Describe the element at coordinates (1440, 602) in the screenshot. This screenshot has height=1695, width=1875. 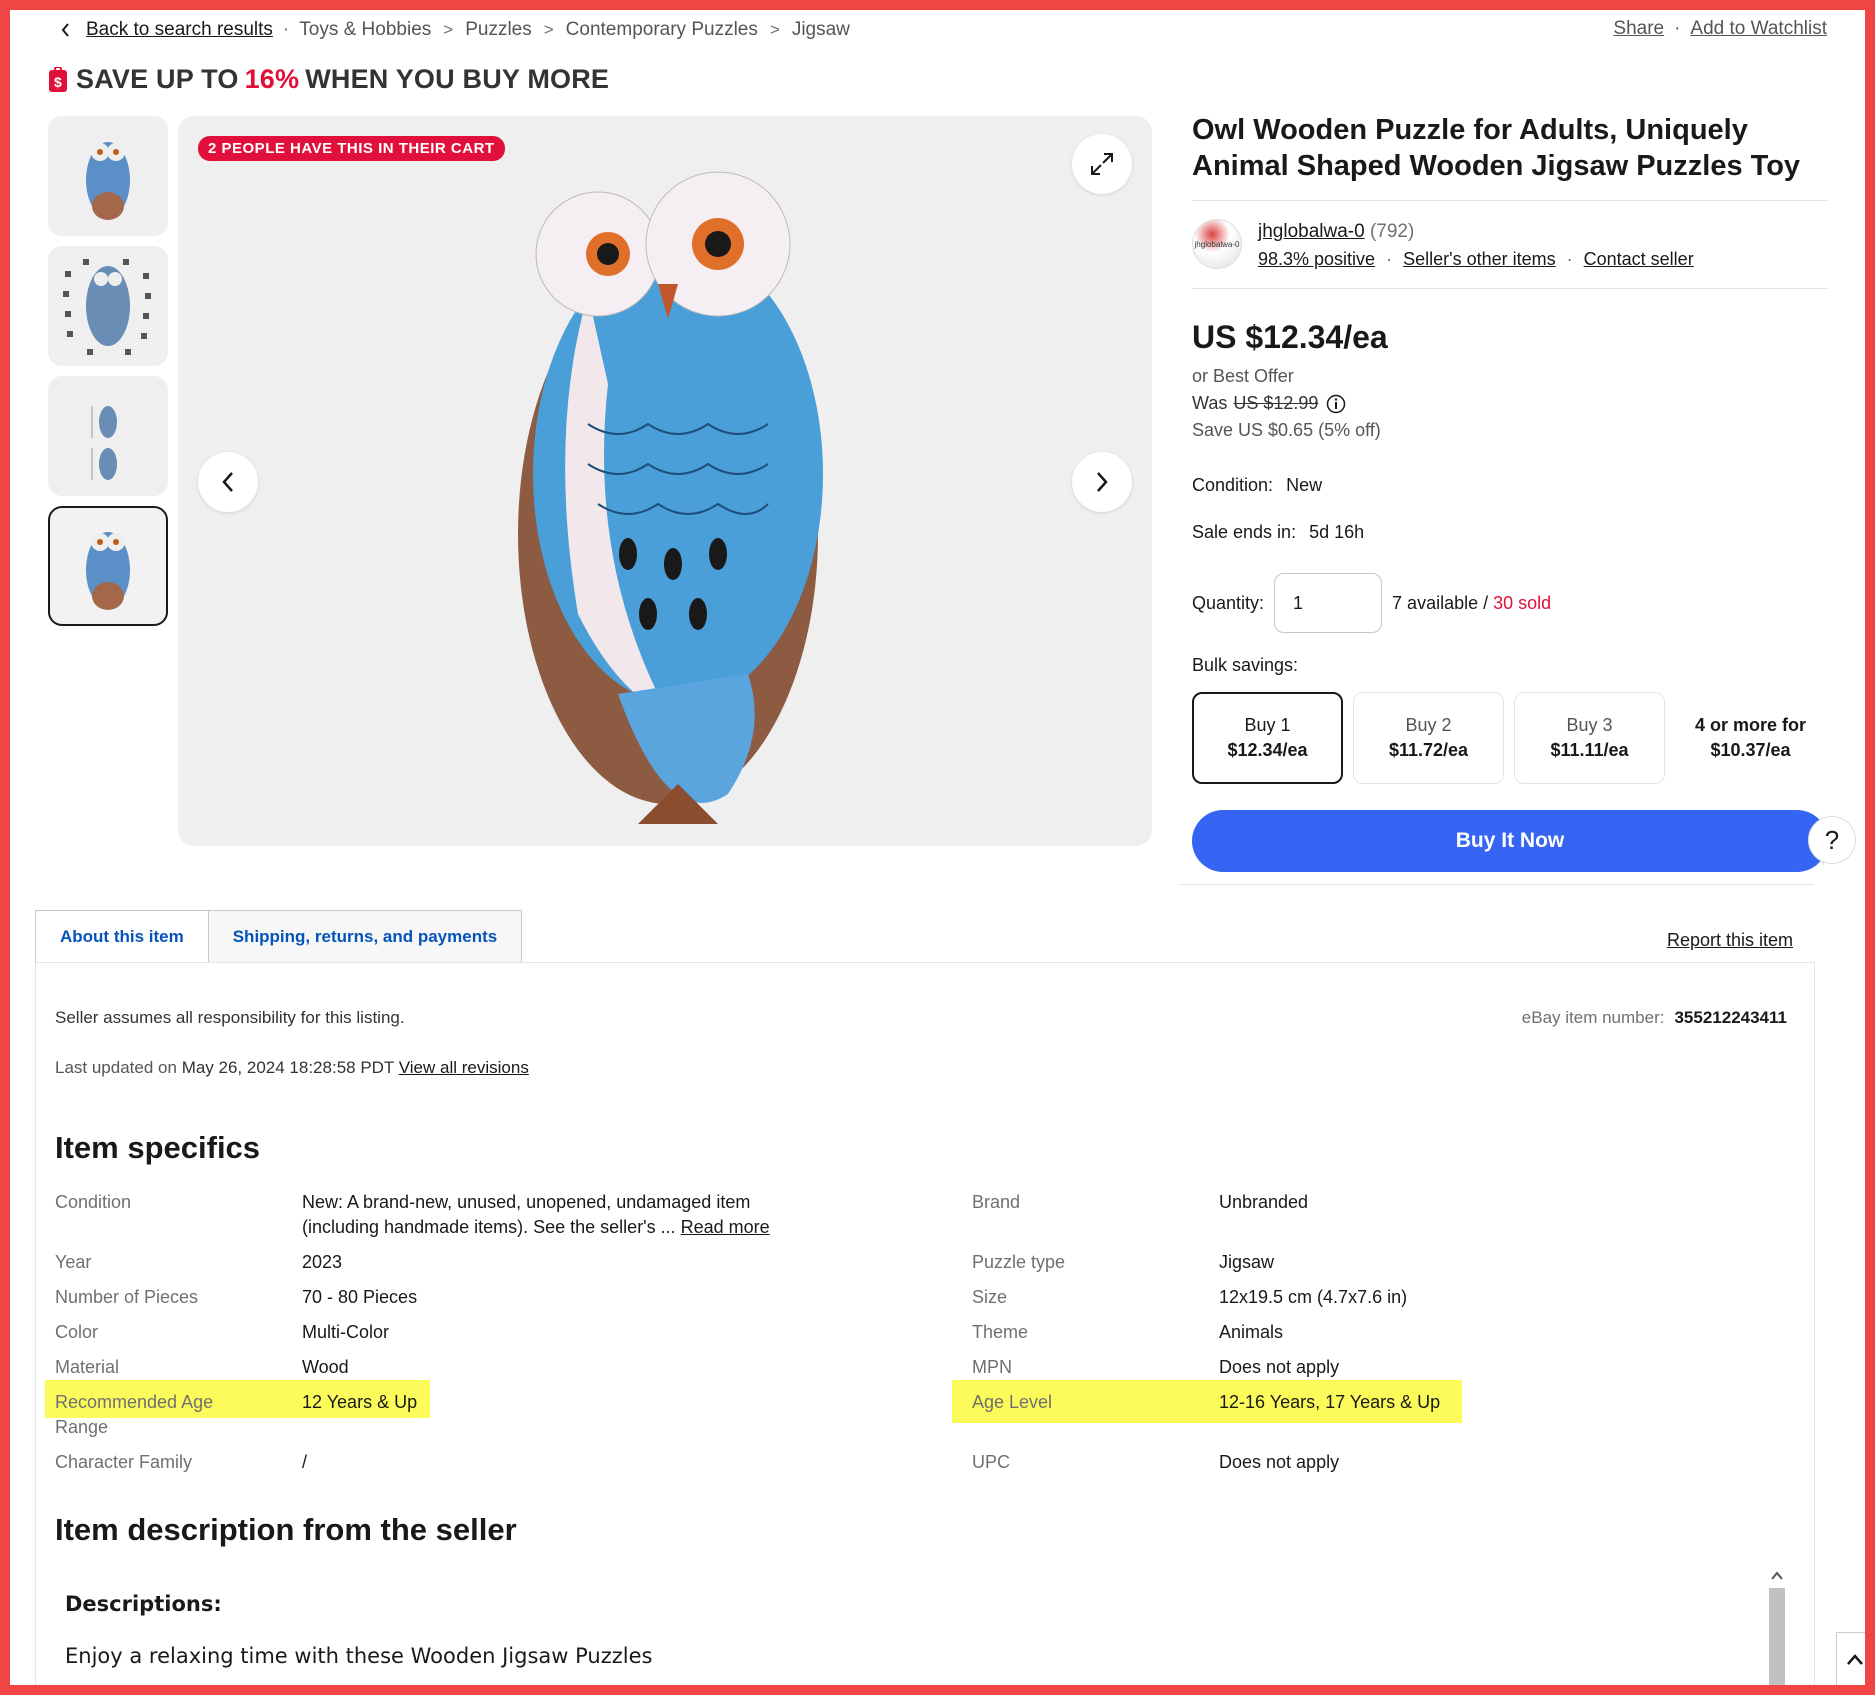
I see `available-text: 7 available /` at that location.